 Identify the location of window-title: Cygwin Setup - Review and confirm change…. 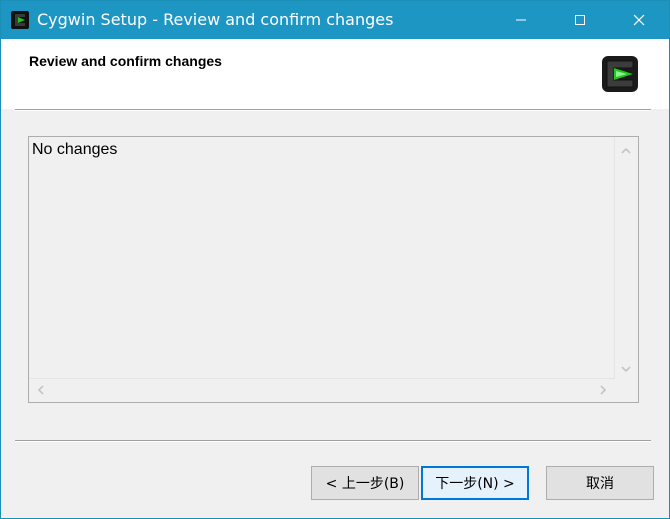
(215, 19).